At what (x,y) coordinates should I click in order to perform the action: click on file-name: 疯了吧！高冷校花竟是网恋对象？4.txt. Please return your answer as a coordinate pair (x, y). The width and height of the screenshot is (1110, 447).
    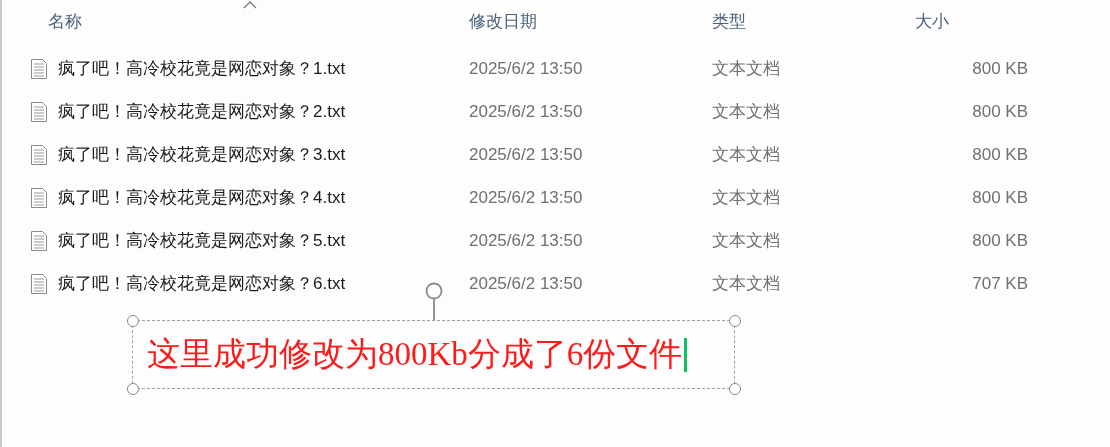
    Looking at the image, I should click on (202, 197).